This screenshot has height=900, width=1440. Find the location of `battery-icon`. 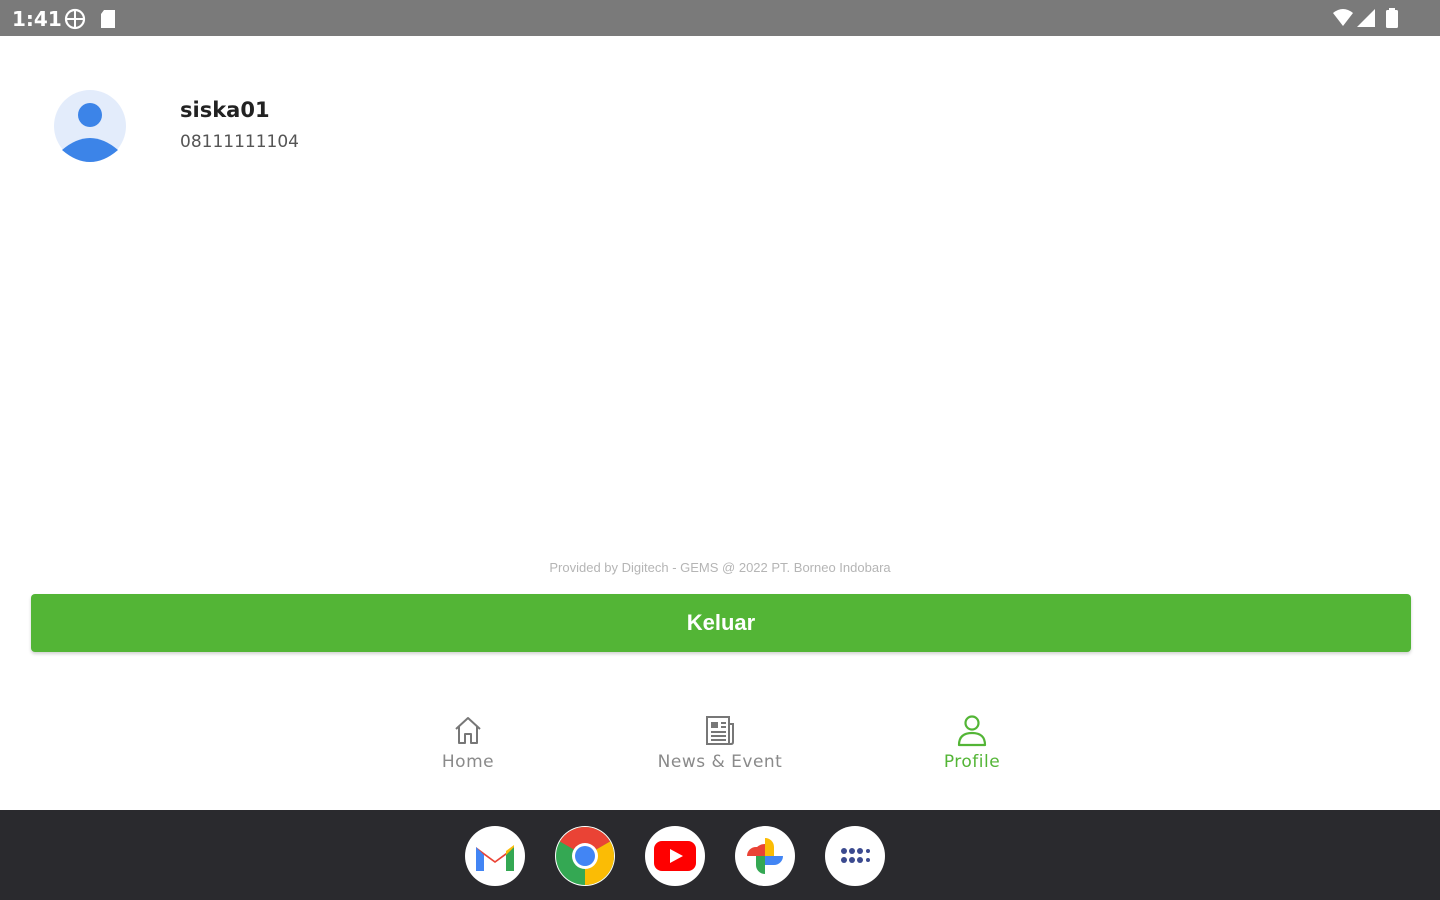

battery-icon is located at coordinates (1392, 18).